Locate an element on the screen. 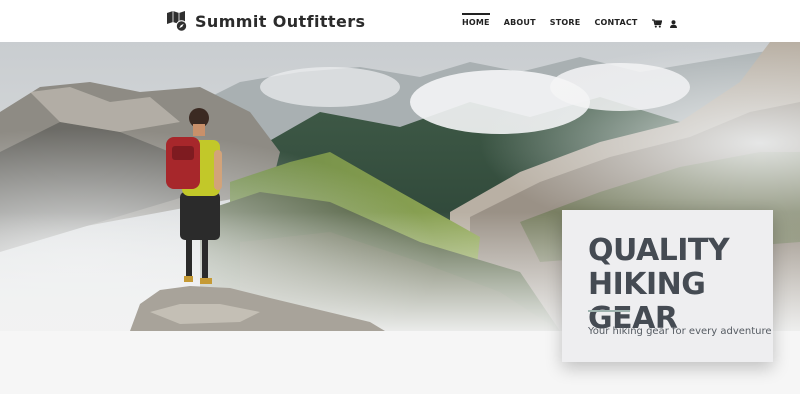 Image resolution: width=800 pixels, height=394 pixels. logo: Summit Outfitters is located at coordinates (265, 21).